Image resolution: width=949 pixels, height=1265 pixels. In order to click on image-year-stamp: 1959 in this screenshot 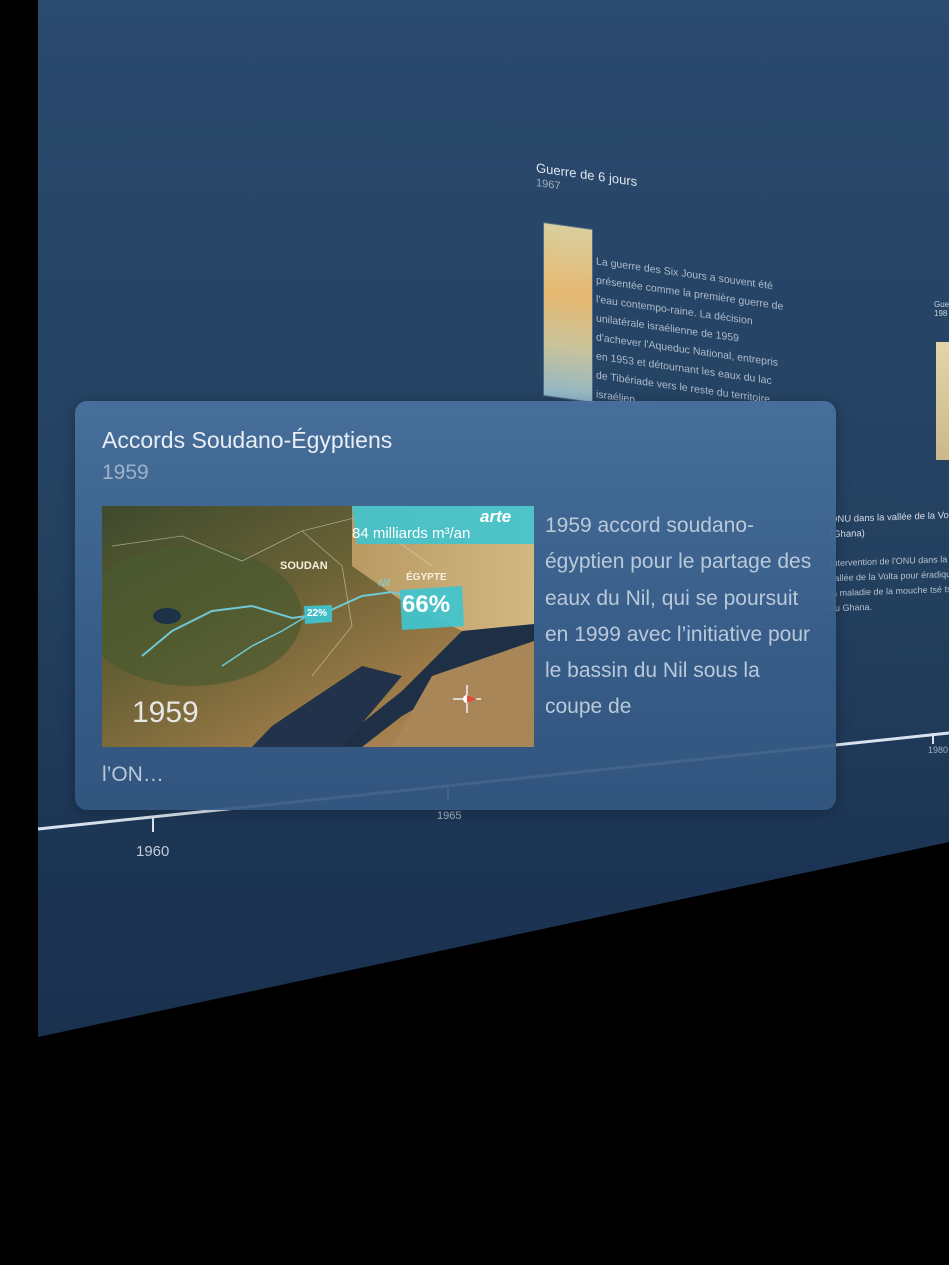, I will do `click(165, 712)`.